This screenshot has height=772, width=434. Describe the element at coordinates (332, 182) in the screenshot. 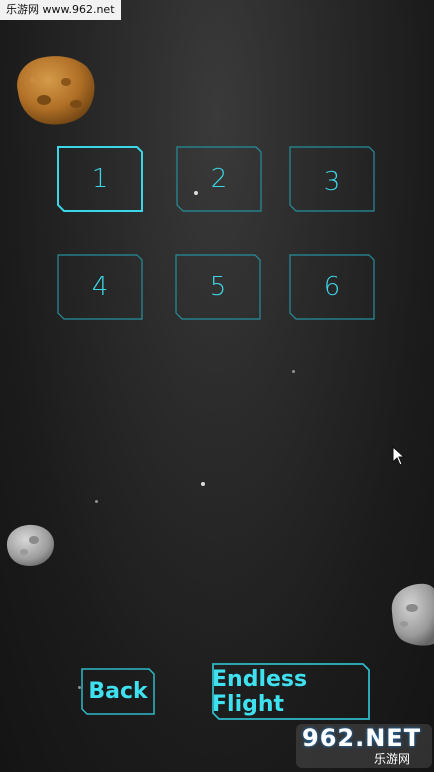

I see `level-number: 3` at that location.